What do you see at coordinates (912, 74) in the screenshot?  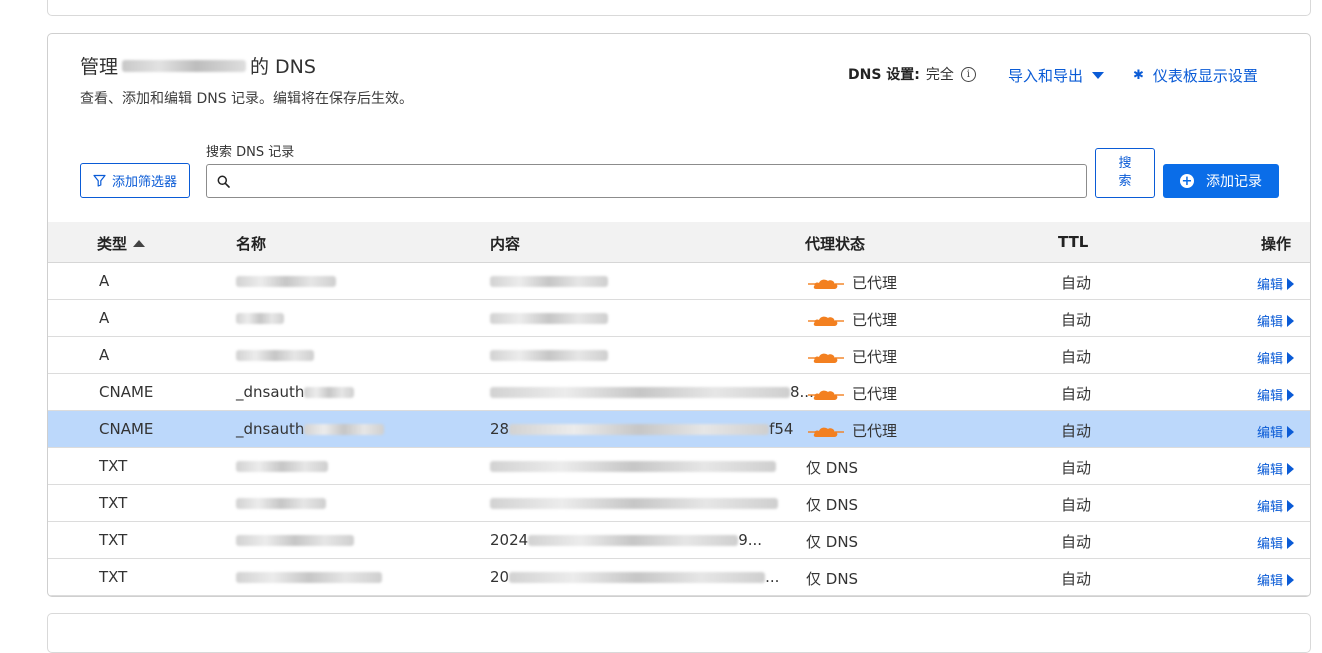 I see `dns-setting: DNS 设置: 完全 i` at bounding box center [912, 74].